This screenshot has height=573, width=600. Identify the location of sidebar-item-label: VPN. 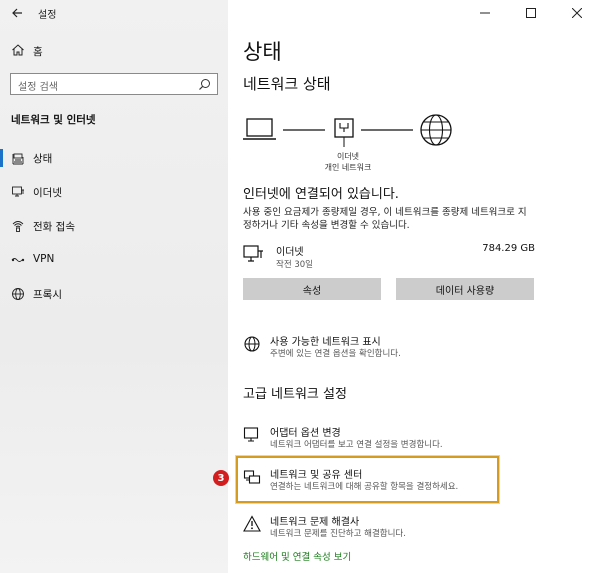
(44, 259).